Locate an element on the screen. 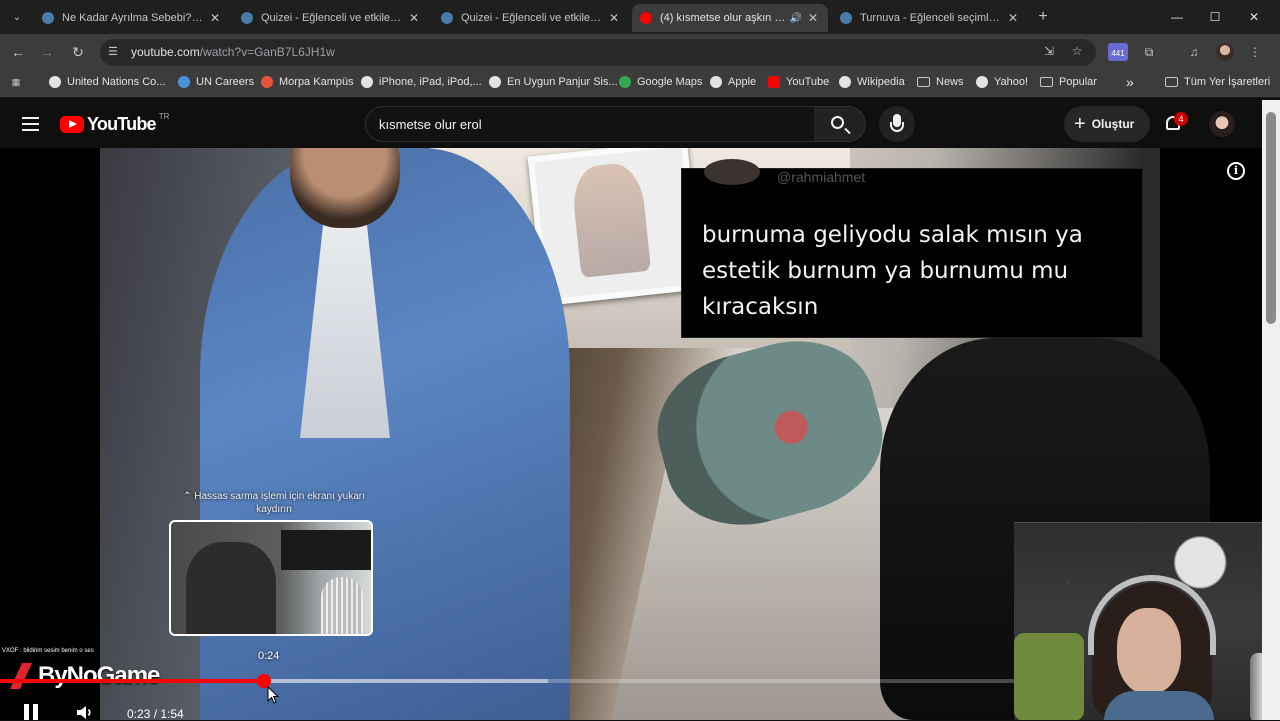  site-info-icon: ☰ is located at coordinates (115, 52).